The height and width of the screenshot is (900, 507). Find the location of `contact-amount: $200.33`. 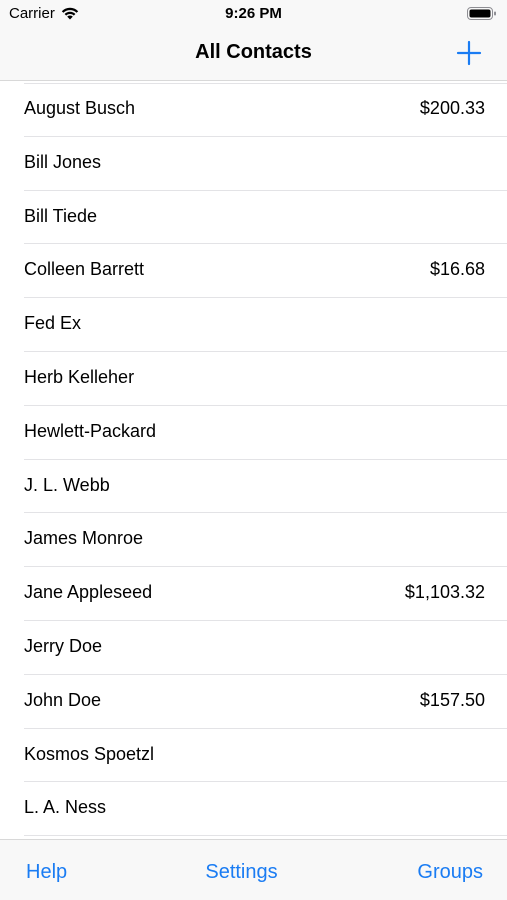

contact-amount: $200.33 is located at coordinates (452, 108).